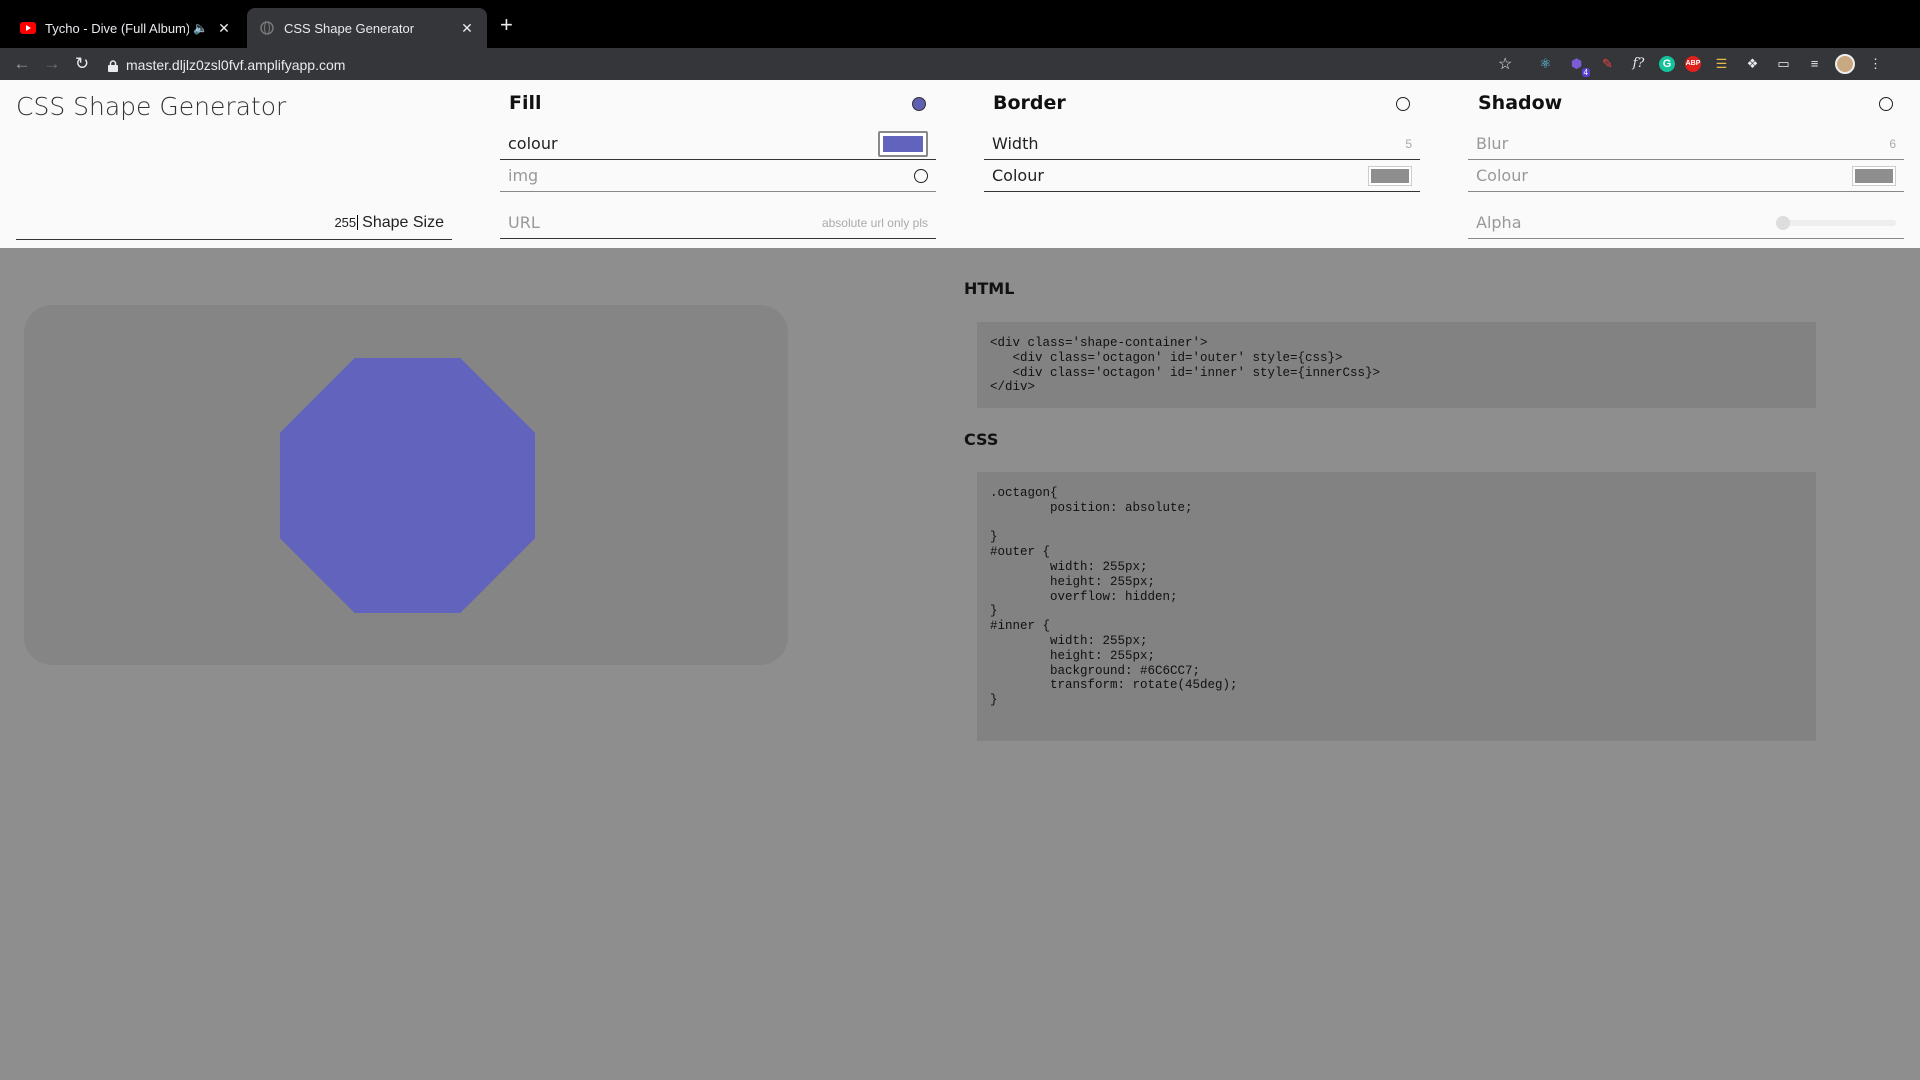 The width and height of the screenshot is (1920, 1080). Describe the element at coordinates (874, 222) in the screenshot. I see `fill-url-hint: absolute url only pls` at that location.